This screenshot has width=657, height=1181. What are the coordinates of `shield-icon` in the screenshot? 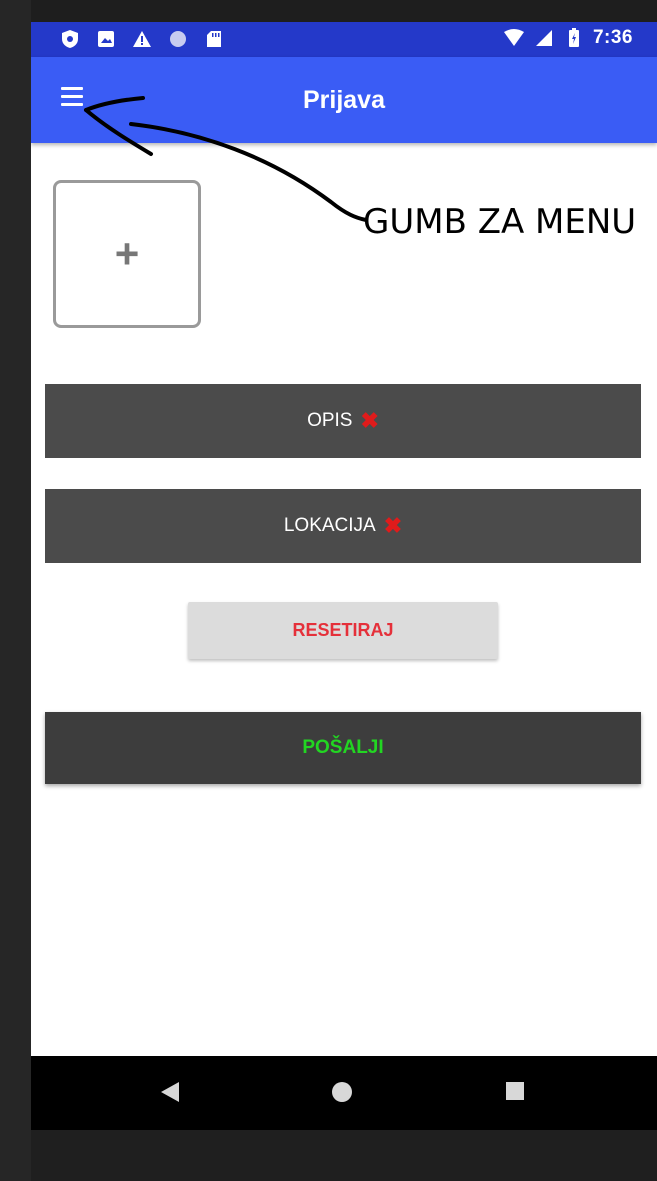 It's located at (70, 39).